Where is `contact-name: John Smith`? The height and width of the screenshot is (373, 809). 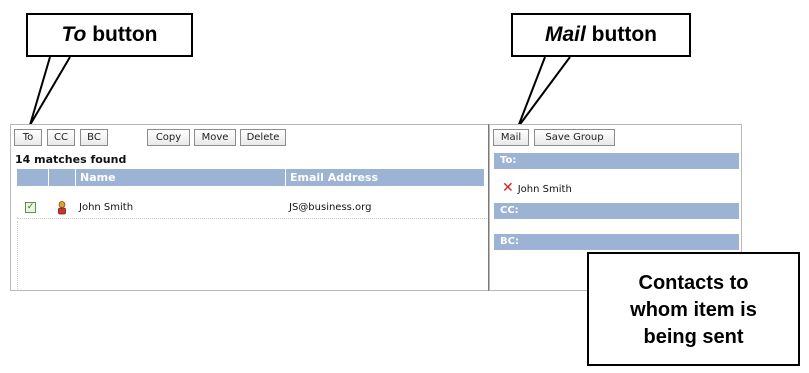
contact-name: John Smith is located at coordinates (106, 207).